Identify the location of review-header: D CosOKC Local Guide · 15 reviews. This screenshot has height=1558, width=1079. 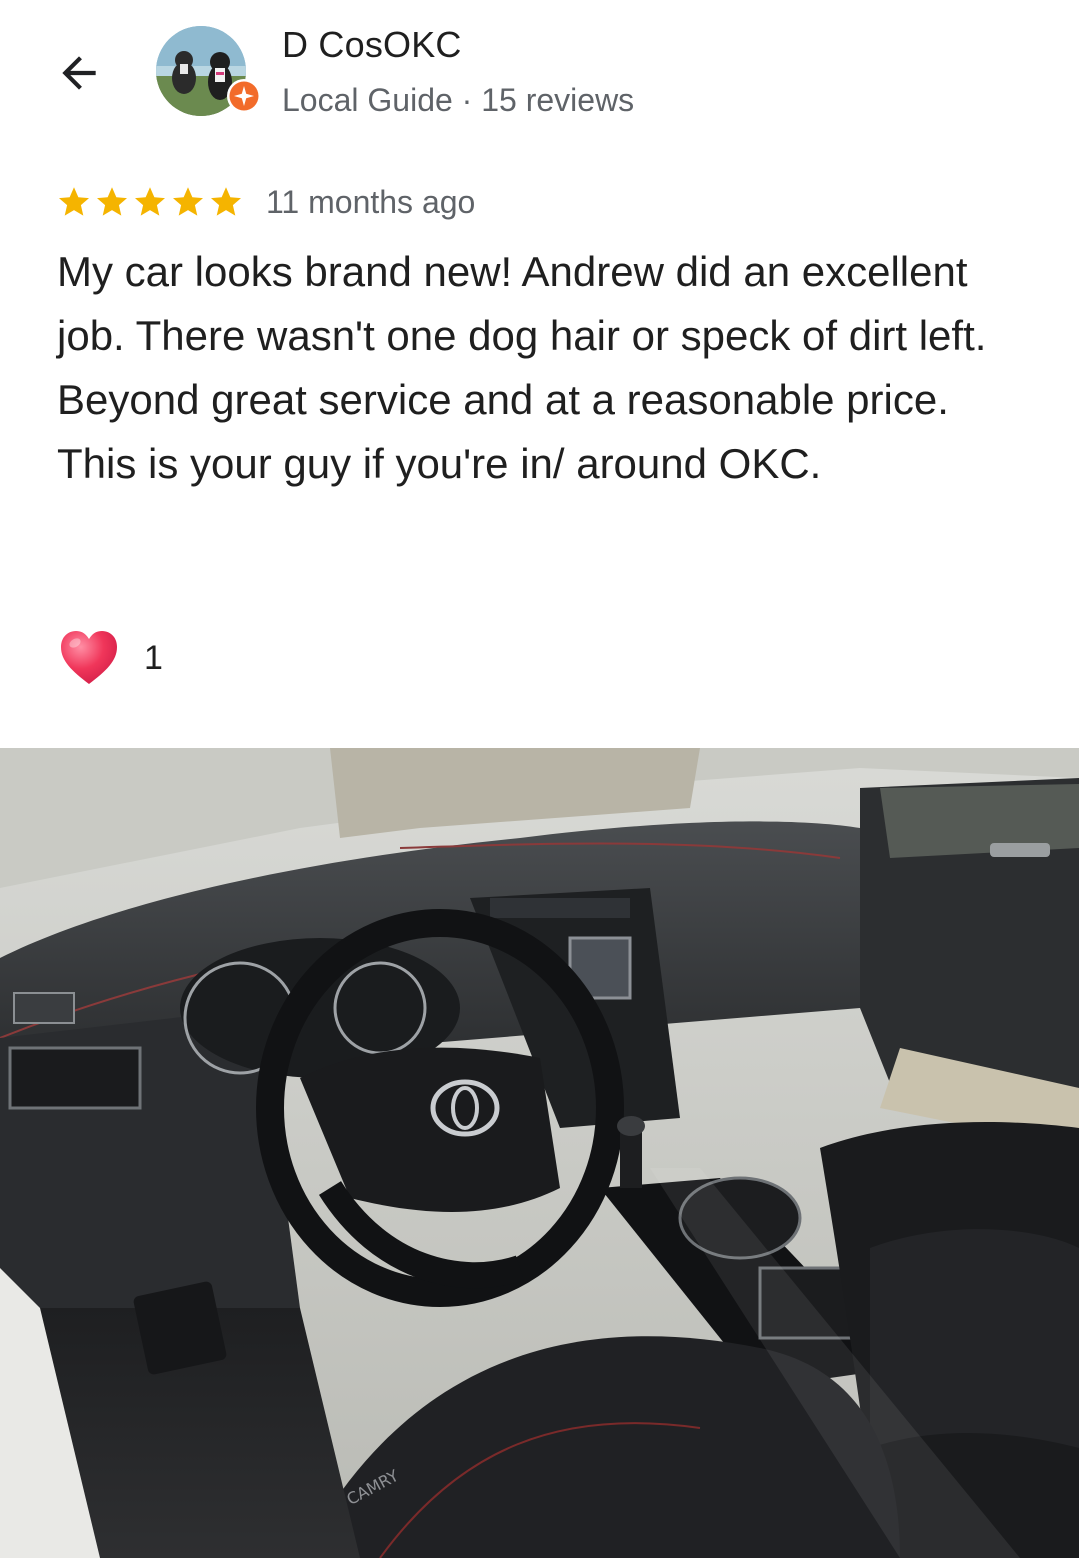
(539, 75).